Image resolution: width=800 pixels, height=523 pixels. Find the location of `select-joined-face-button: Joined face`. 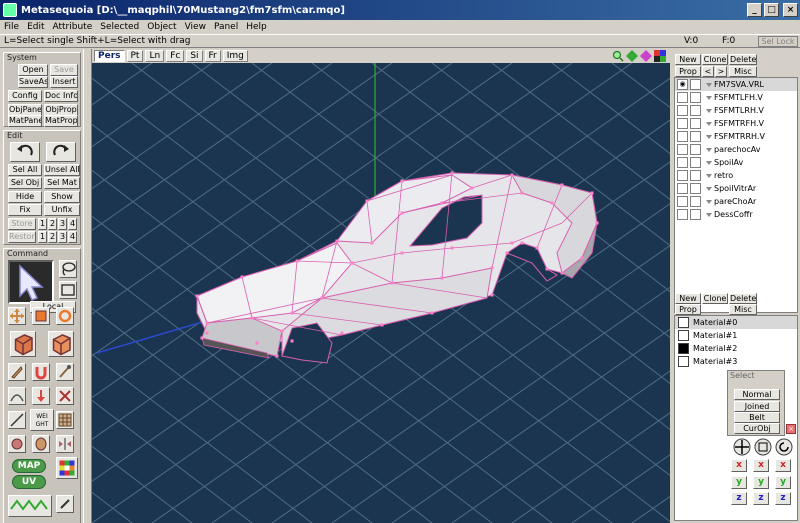

select-joined-face-button: Joined face is located at coordinates (757, 410).